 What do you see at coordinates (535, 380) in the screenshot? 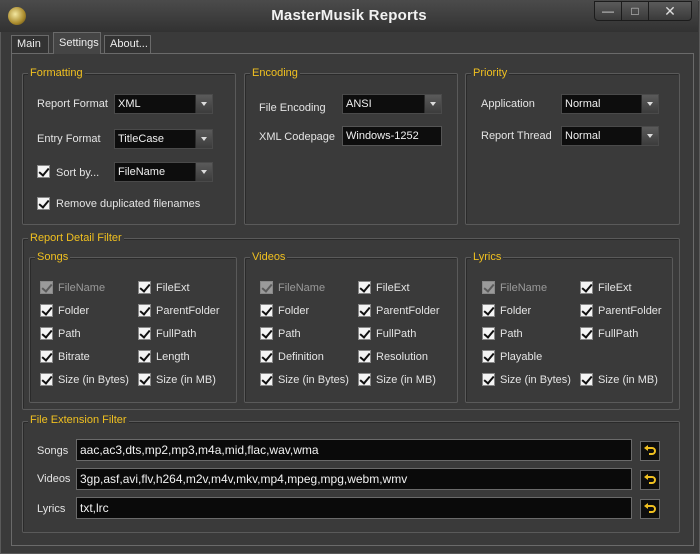
I see `lyrics-size-in-bytes-label: Size (in Bytes)` at bounding box center [535, 380].